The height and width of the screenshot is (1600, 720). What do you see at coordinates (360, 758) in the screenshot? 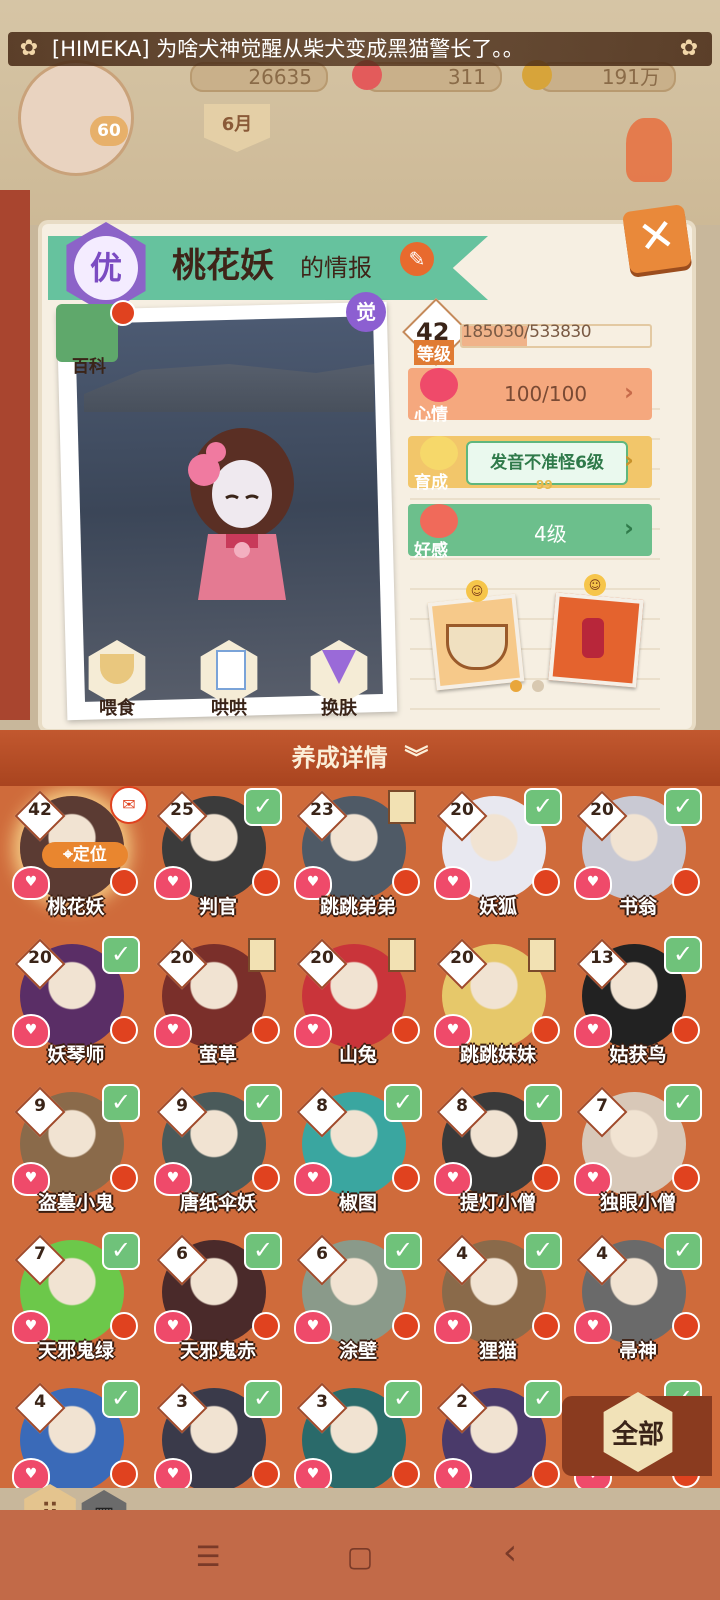
I see `cultivation-detail-toggle: 养成详情 ︾` at bounding box center [360, 758].